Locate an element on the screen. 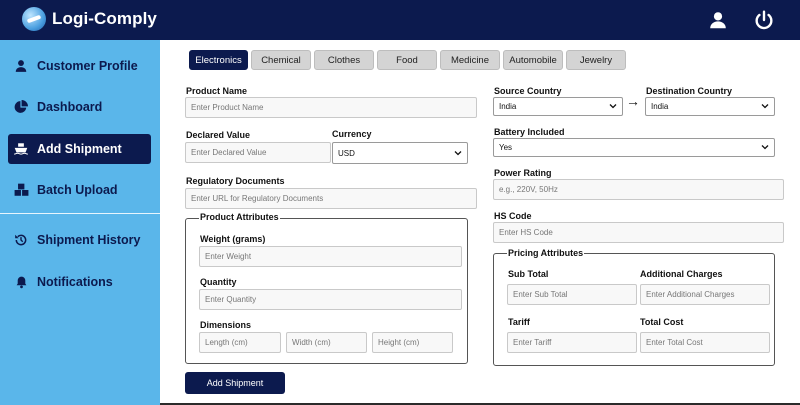 The image size is (800, 405). pricing-attributes-legend: Pricing Attributes is located at coordinates (546, 253).